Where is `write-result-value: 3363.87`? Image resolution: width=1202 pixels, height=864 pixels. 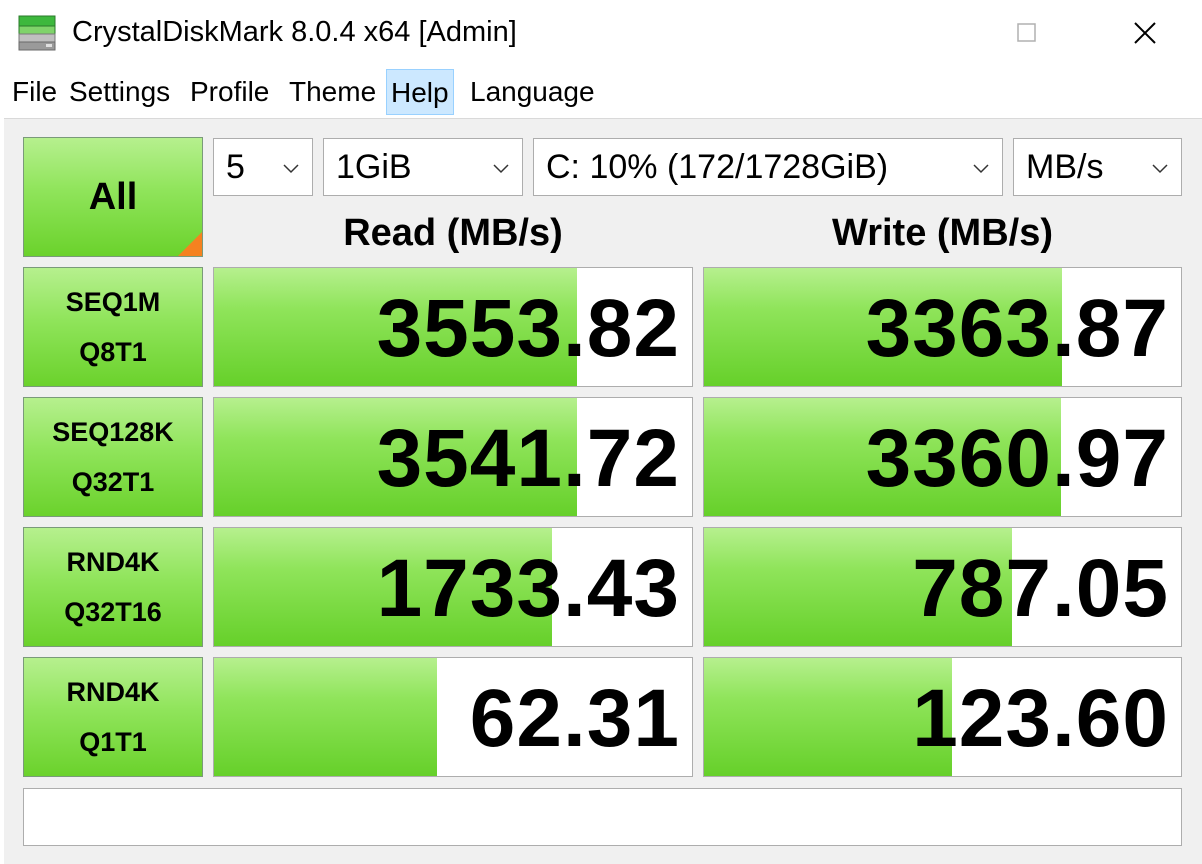
write-result-value: 3363.87 is located at coordinates (1017, 328).